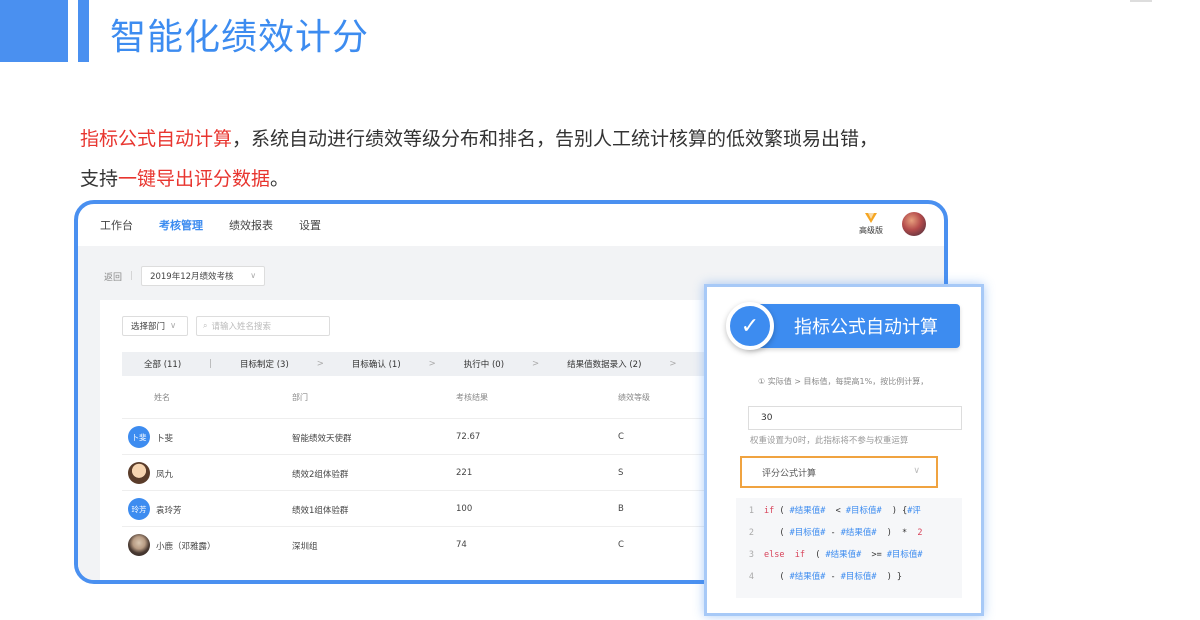 The width and height of the screenshot is (1200, 620). I want to click on period-select: 2019年12月绩效考核 ∨, so click(203, 276).